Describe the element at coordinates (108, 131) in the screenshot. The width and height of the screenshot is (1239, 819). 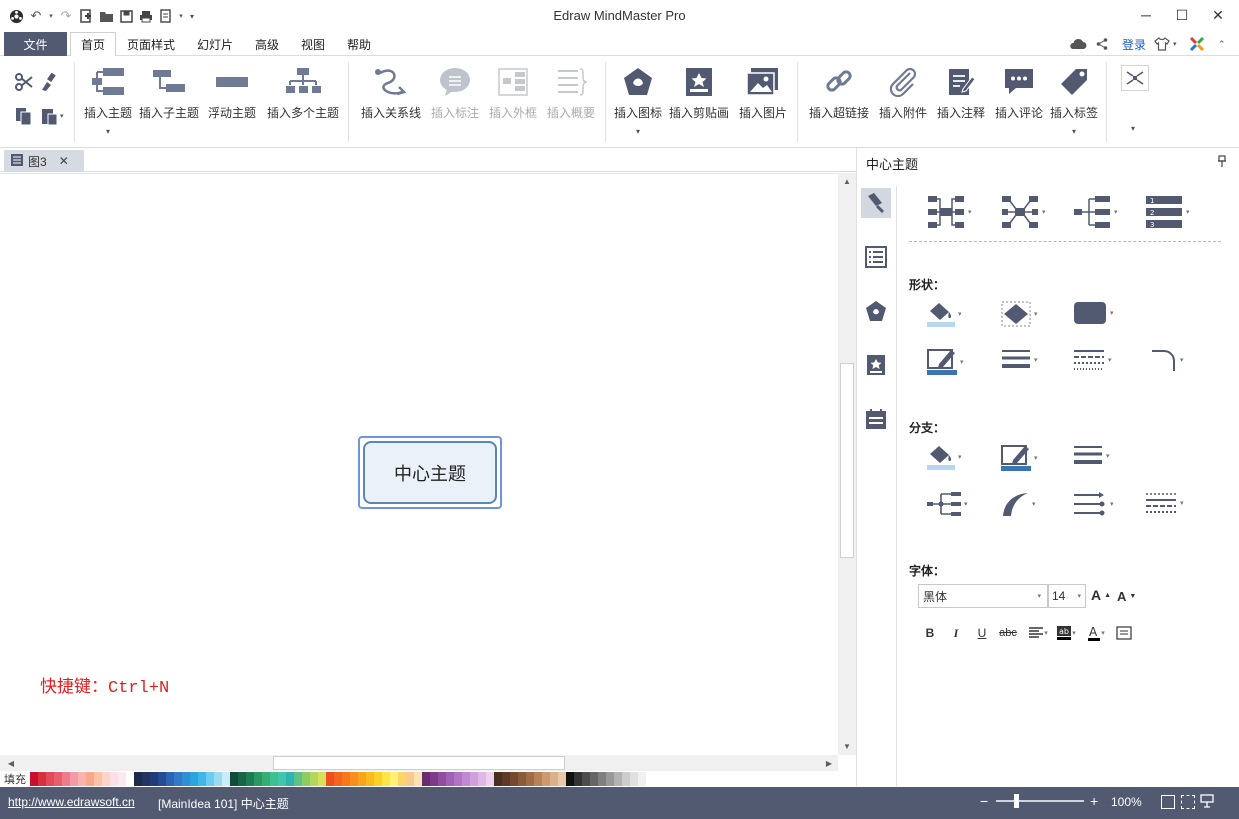
I see `insert-topic-dropdown-icon: ▾` at that location.